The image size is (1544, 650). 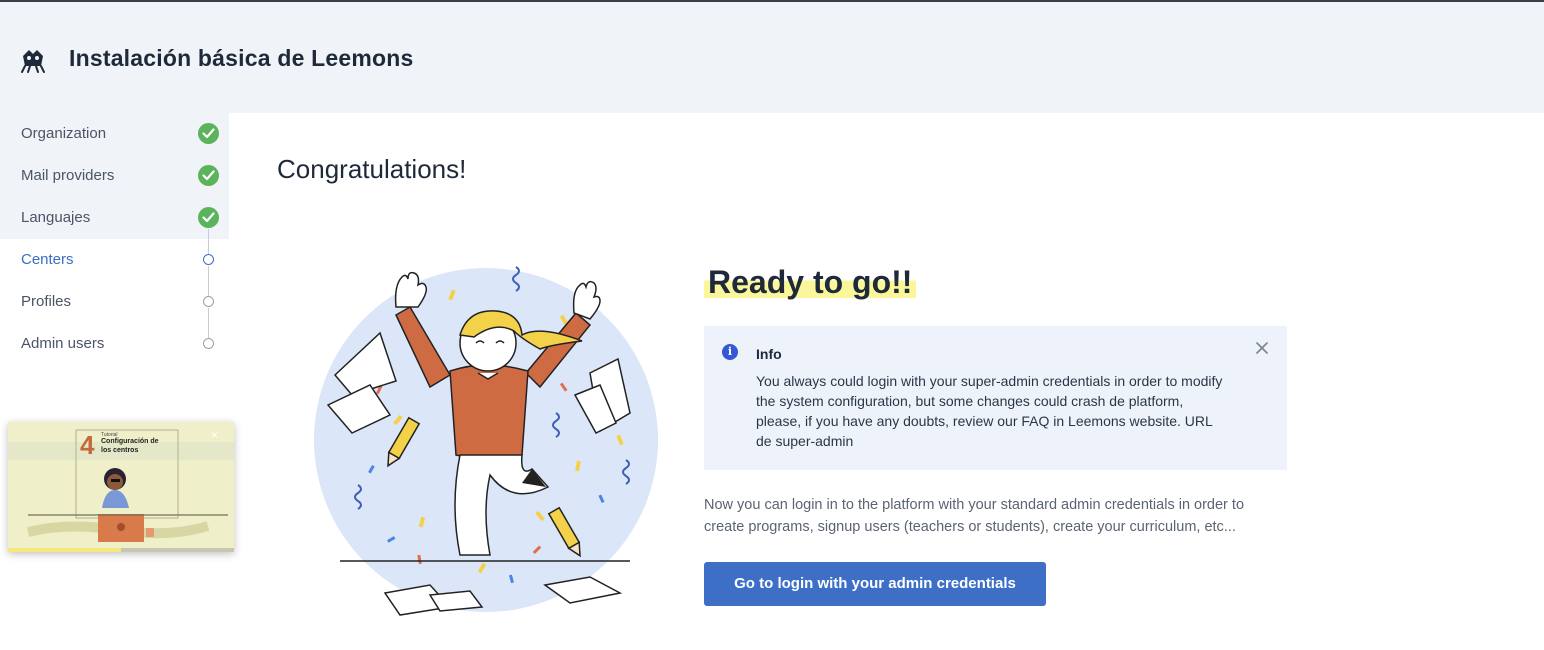 I want to click on leemons-logo-icon, so click(x=33, y=61).